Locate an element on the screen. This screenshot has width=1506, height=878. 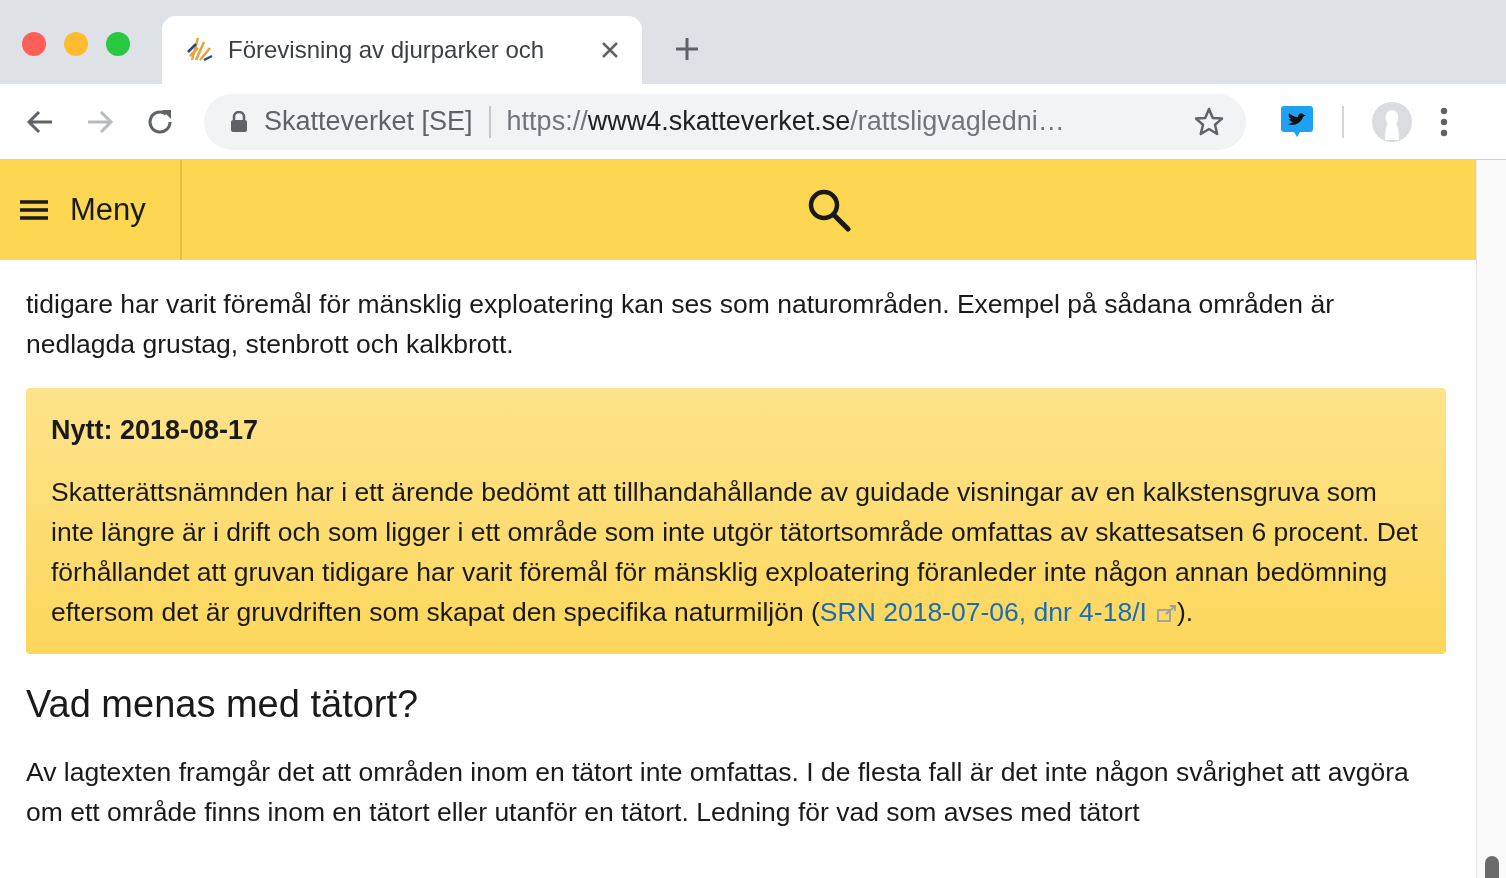
menu-button: Meny is located at coordinates (91, 210).